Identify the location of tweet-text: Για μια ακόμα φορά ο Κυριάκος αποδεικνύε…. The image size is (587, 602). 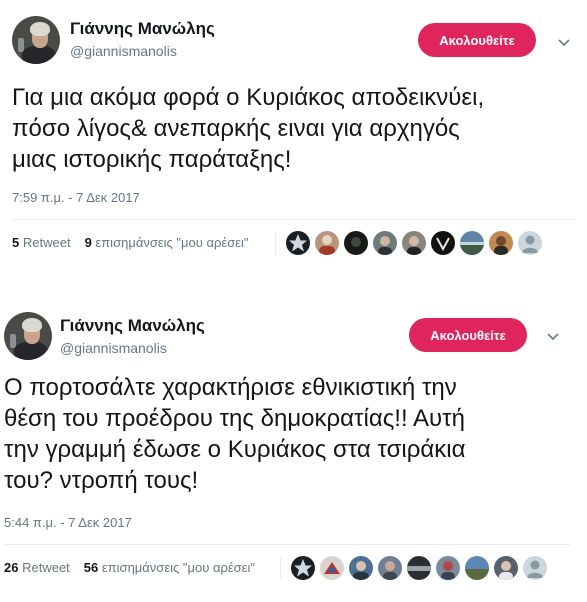
(248, 128).